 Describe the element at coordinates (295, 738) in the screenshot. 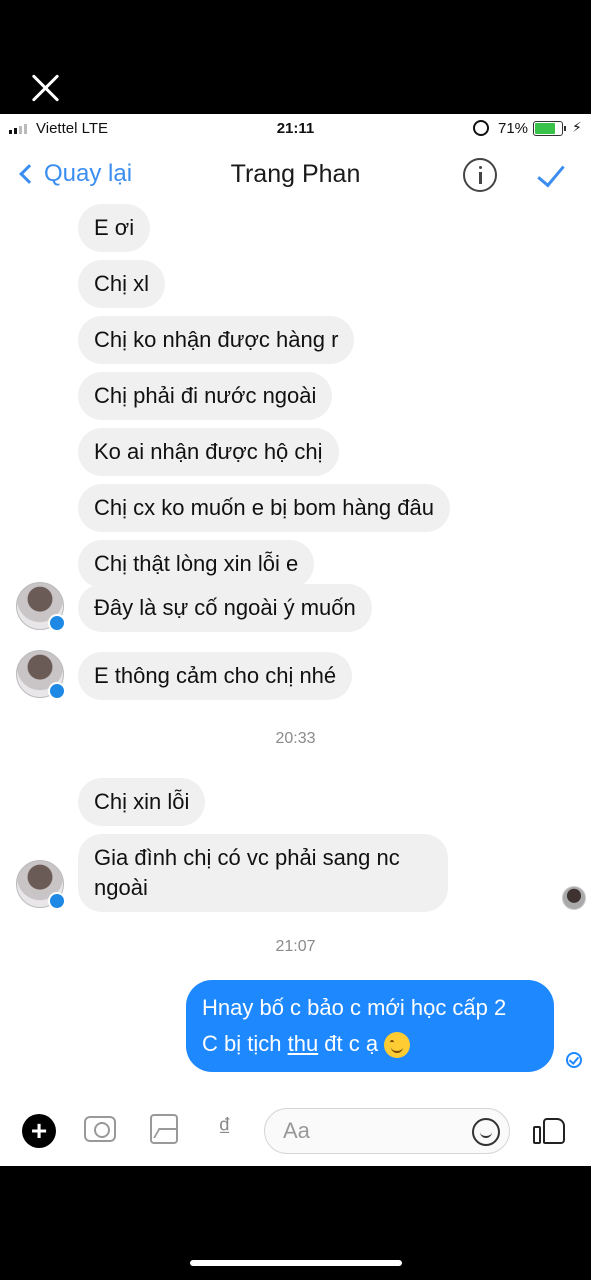

I see `message-timestamp: 20:33` at that location.